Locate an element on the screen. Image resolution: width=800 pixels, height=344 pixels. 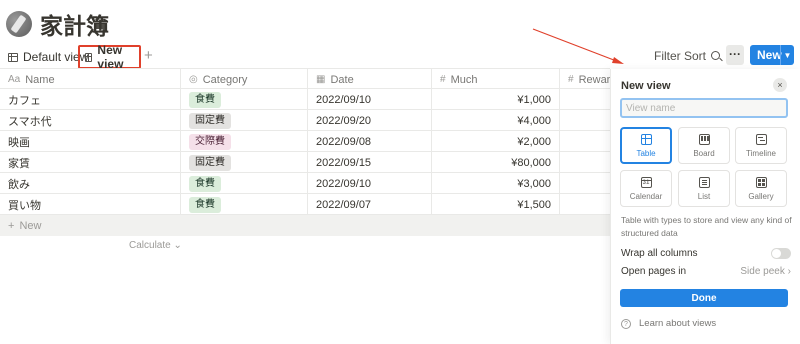
layout-option-timeline: Timeline is located at coordinates (761, 145).